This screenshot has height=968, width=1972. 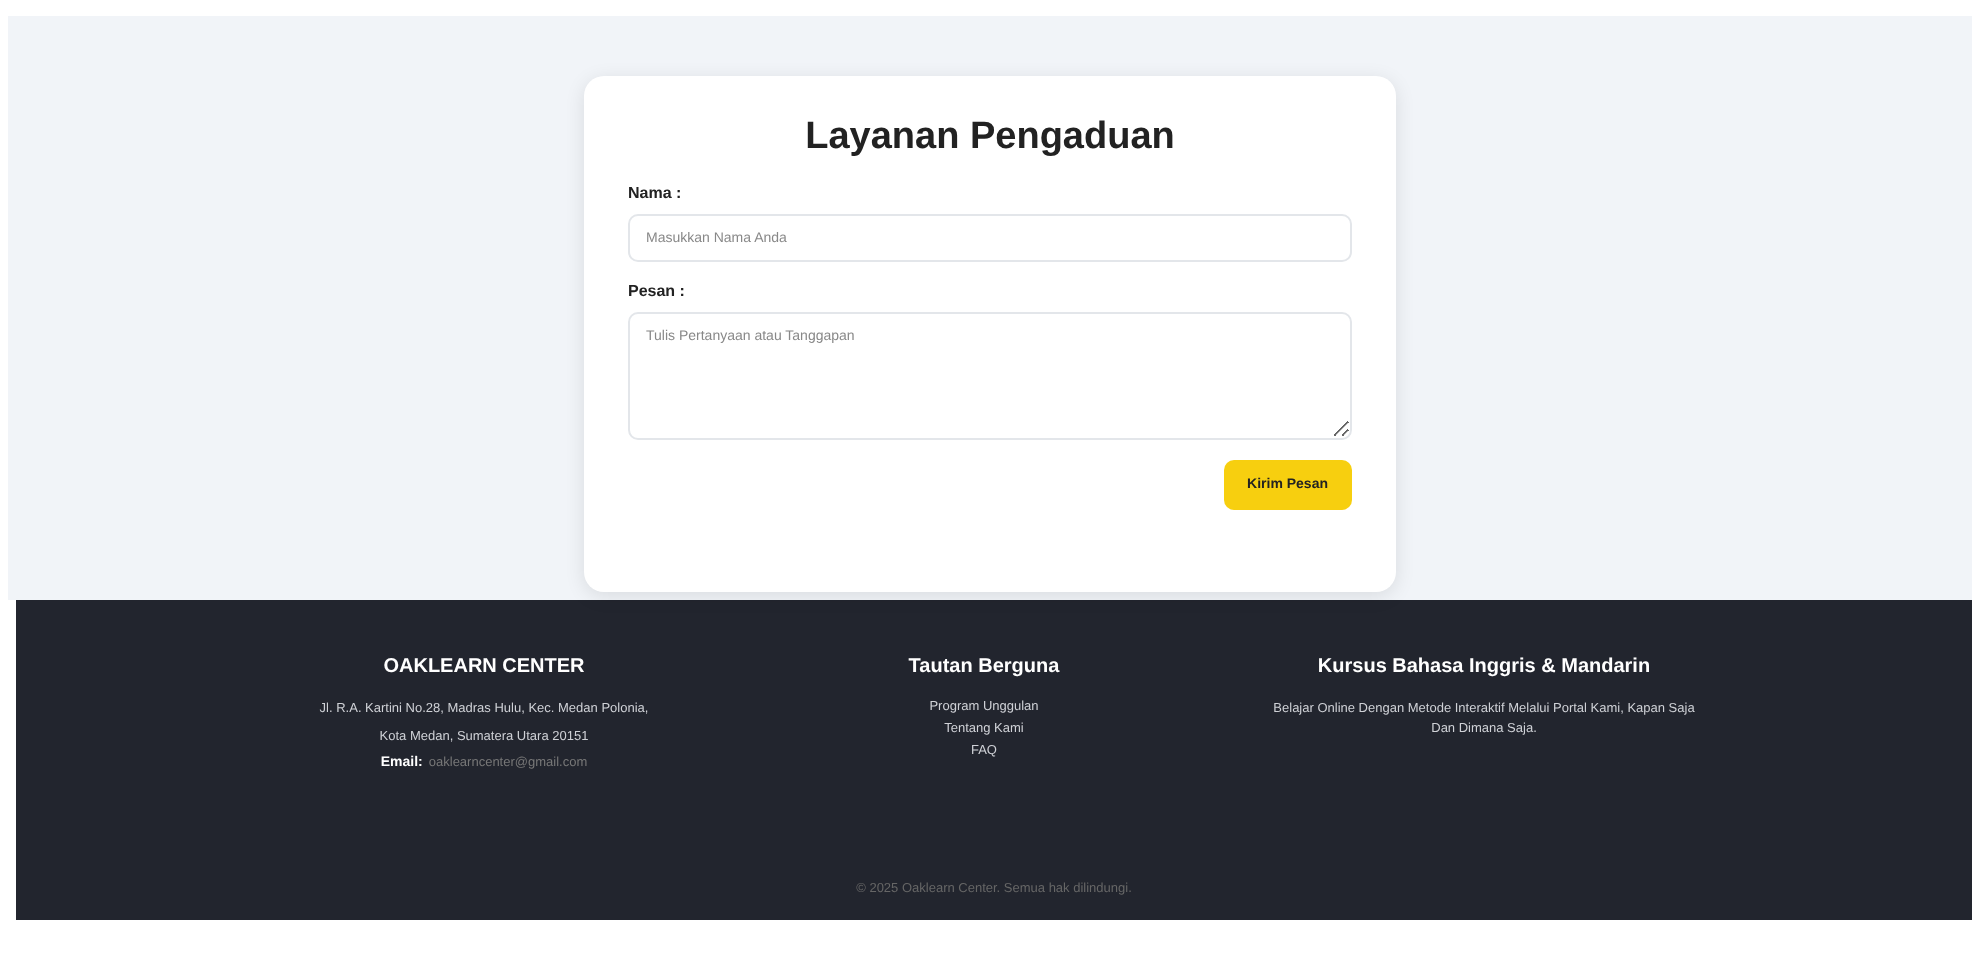 What do you see at coordinates (656, 291) in the screenshot?
I see `field-label: Pesan :` at bounding box center [656, 291].